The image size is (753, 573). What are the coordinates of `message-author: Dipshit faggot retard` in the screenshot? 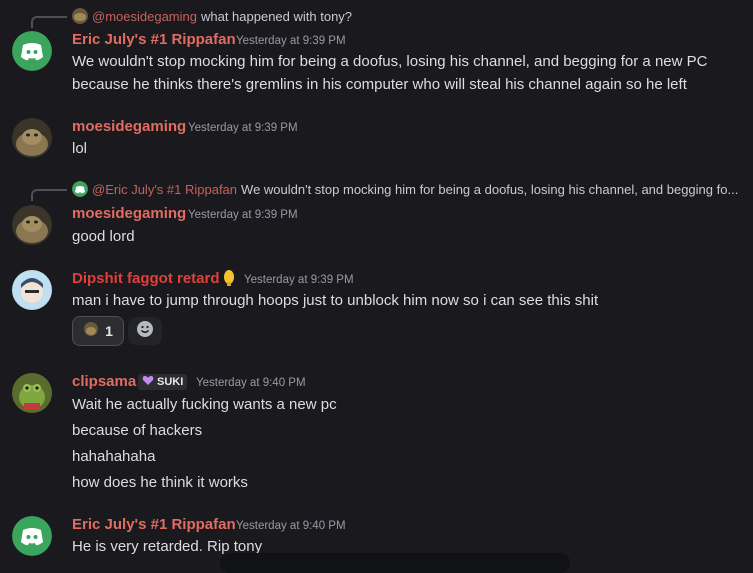 It's located at (146, 278).